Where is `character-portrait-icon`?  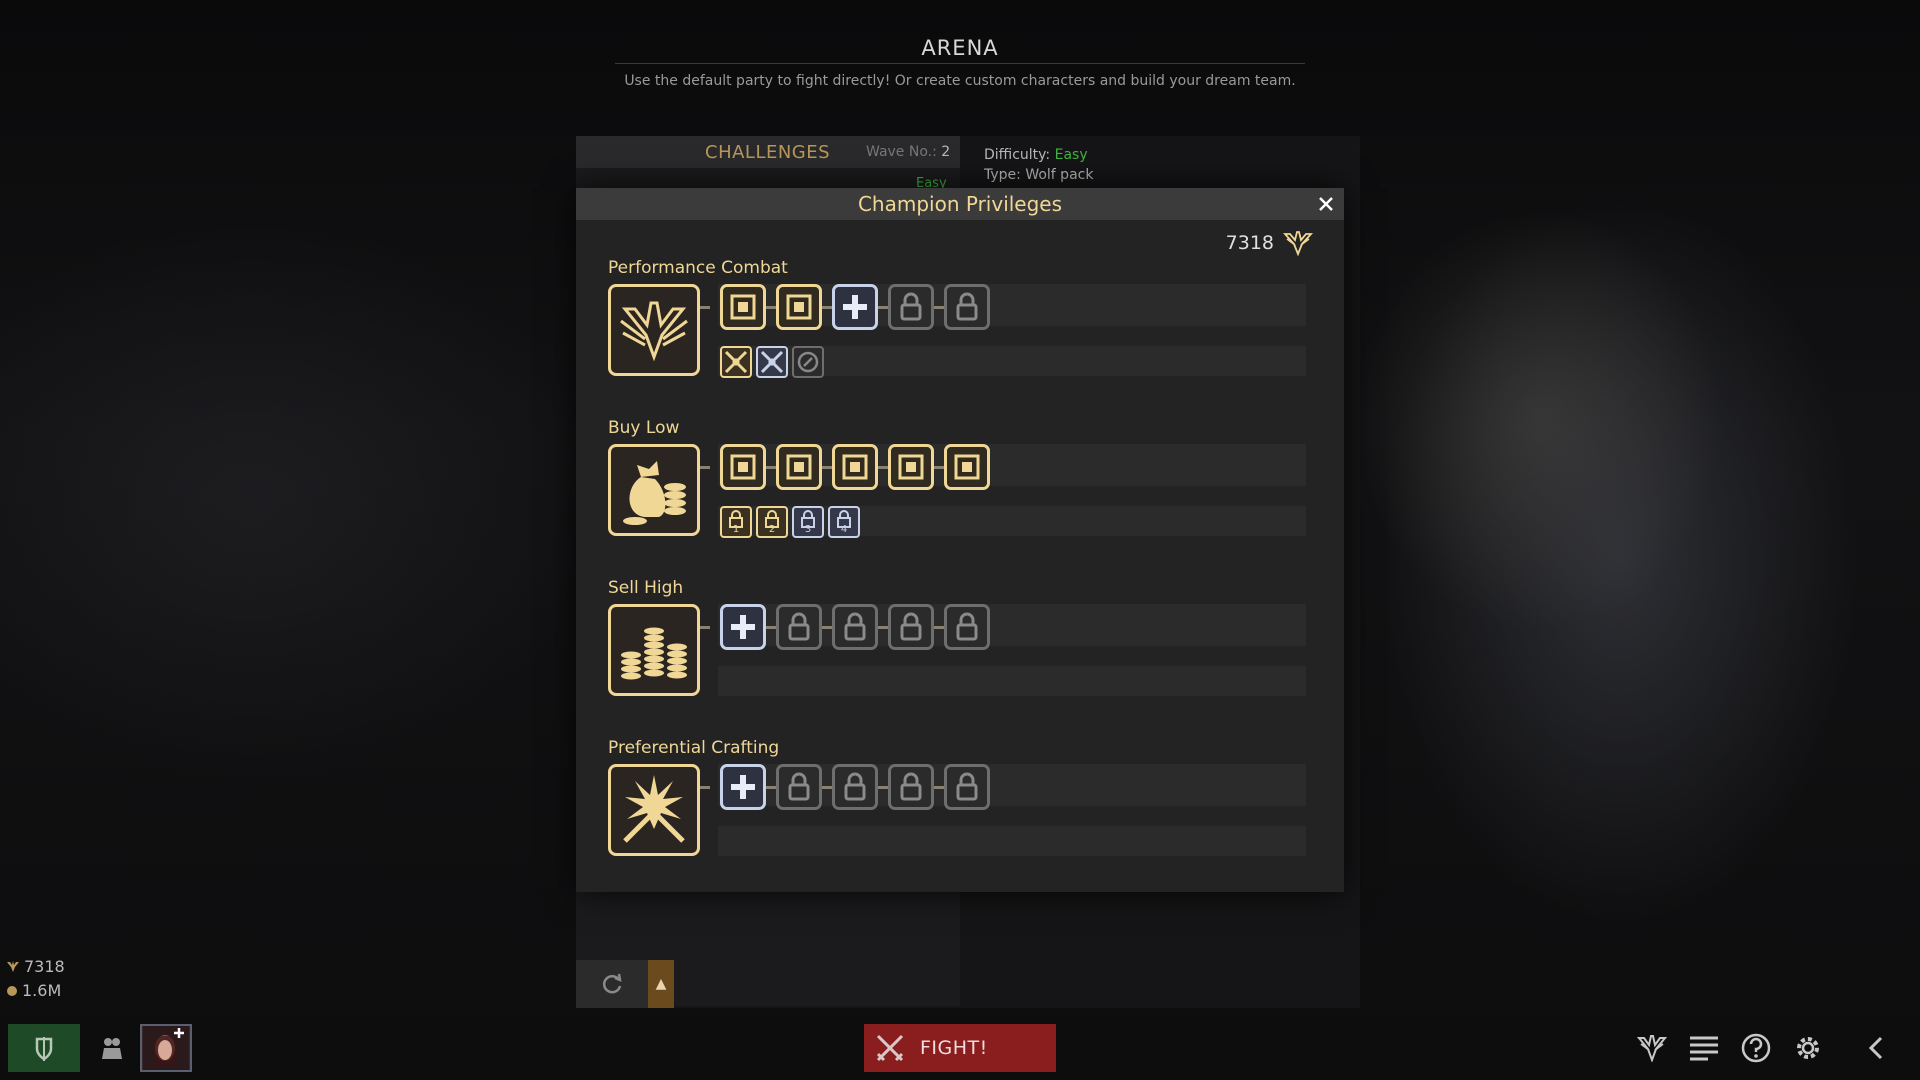 character-portrait-icon is located at coordinates (166, 1048).